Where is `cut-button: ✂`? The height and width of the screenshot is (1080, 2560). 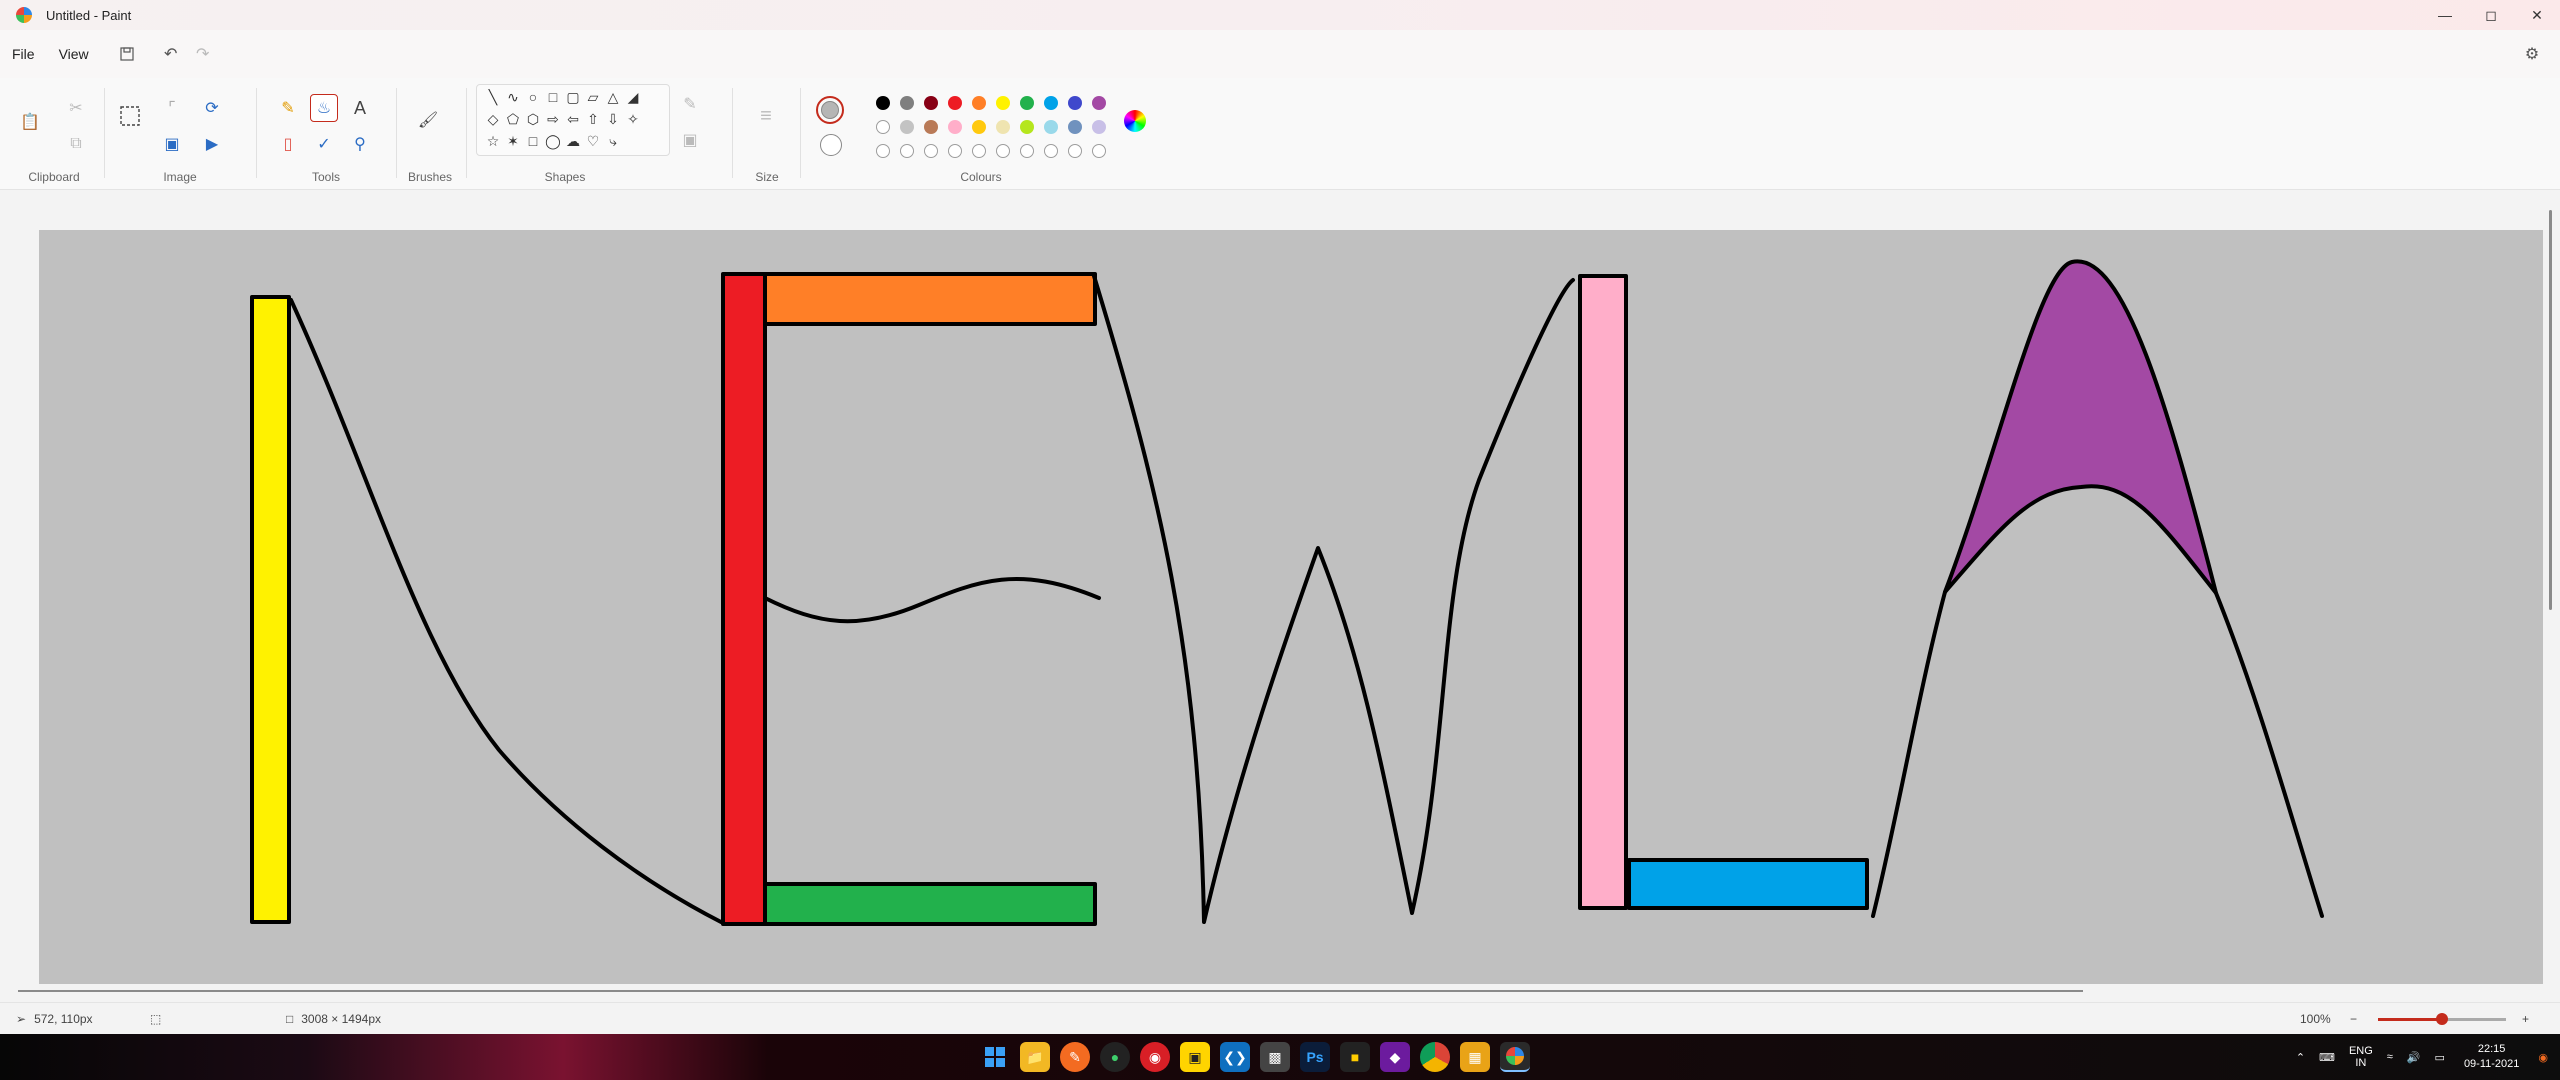 cut-button: ✂ is located at coordinates (76, 108).